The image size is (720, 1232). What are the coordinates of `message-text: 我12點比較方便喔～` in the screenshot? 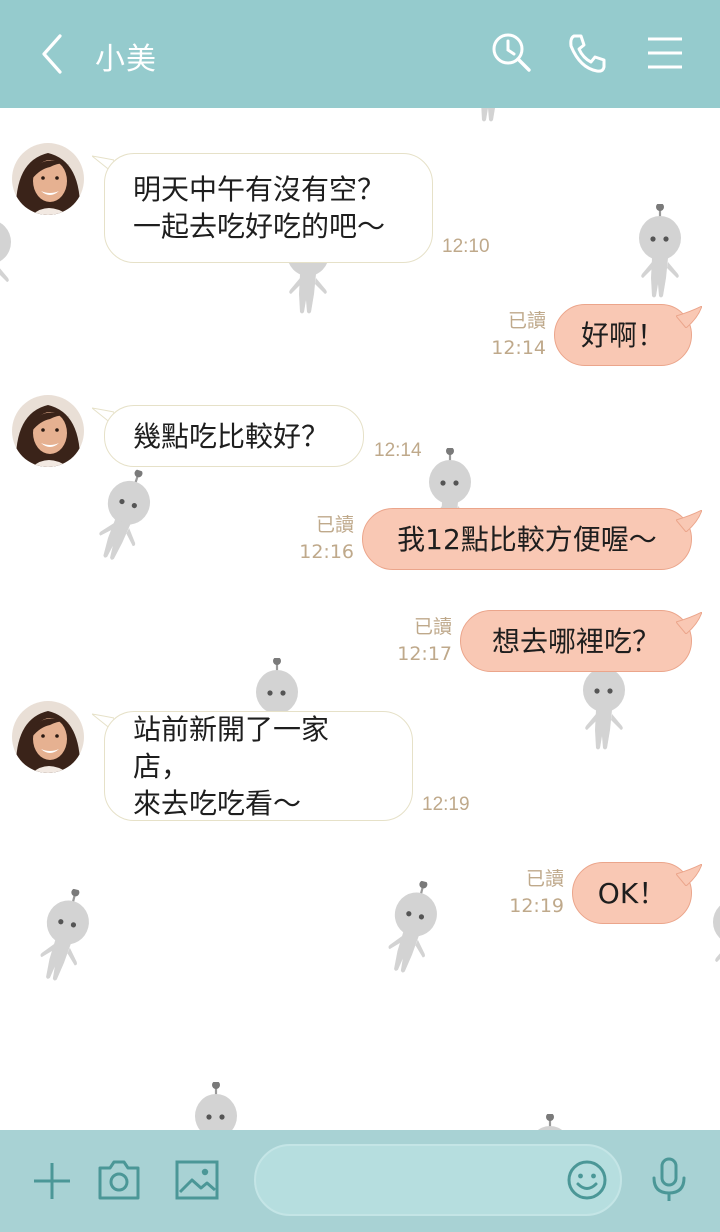 It's located at (527, 539).